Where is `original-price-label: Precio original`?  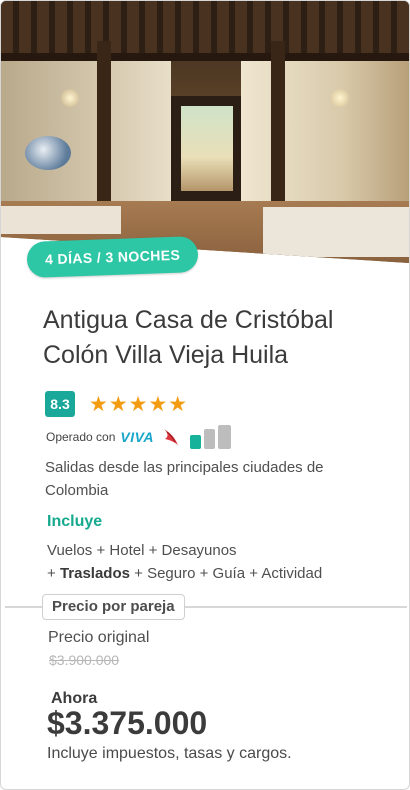 original-price-label: Precio original is located at coordinates (99, 637).